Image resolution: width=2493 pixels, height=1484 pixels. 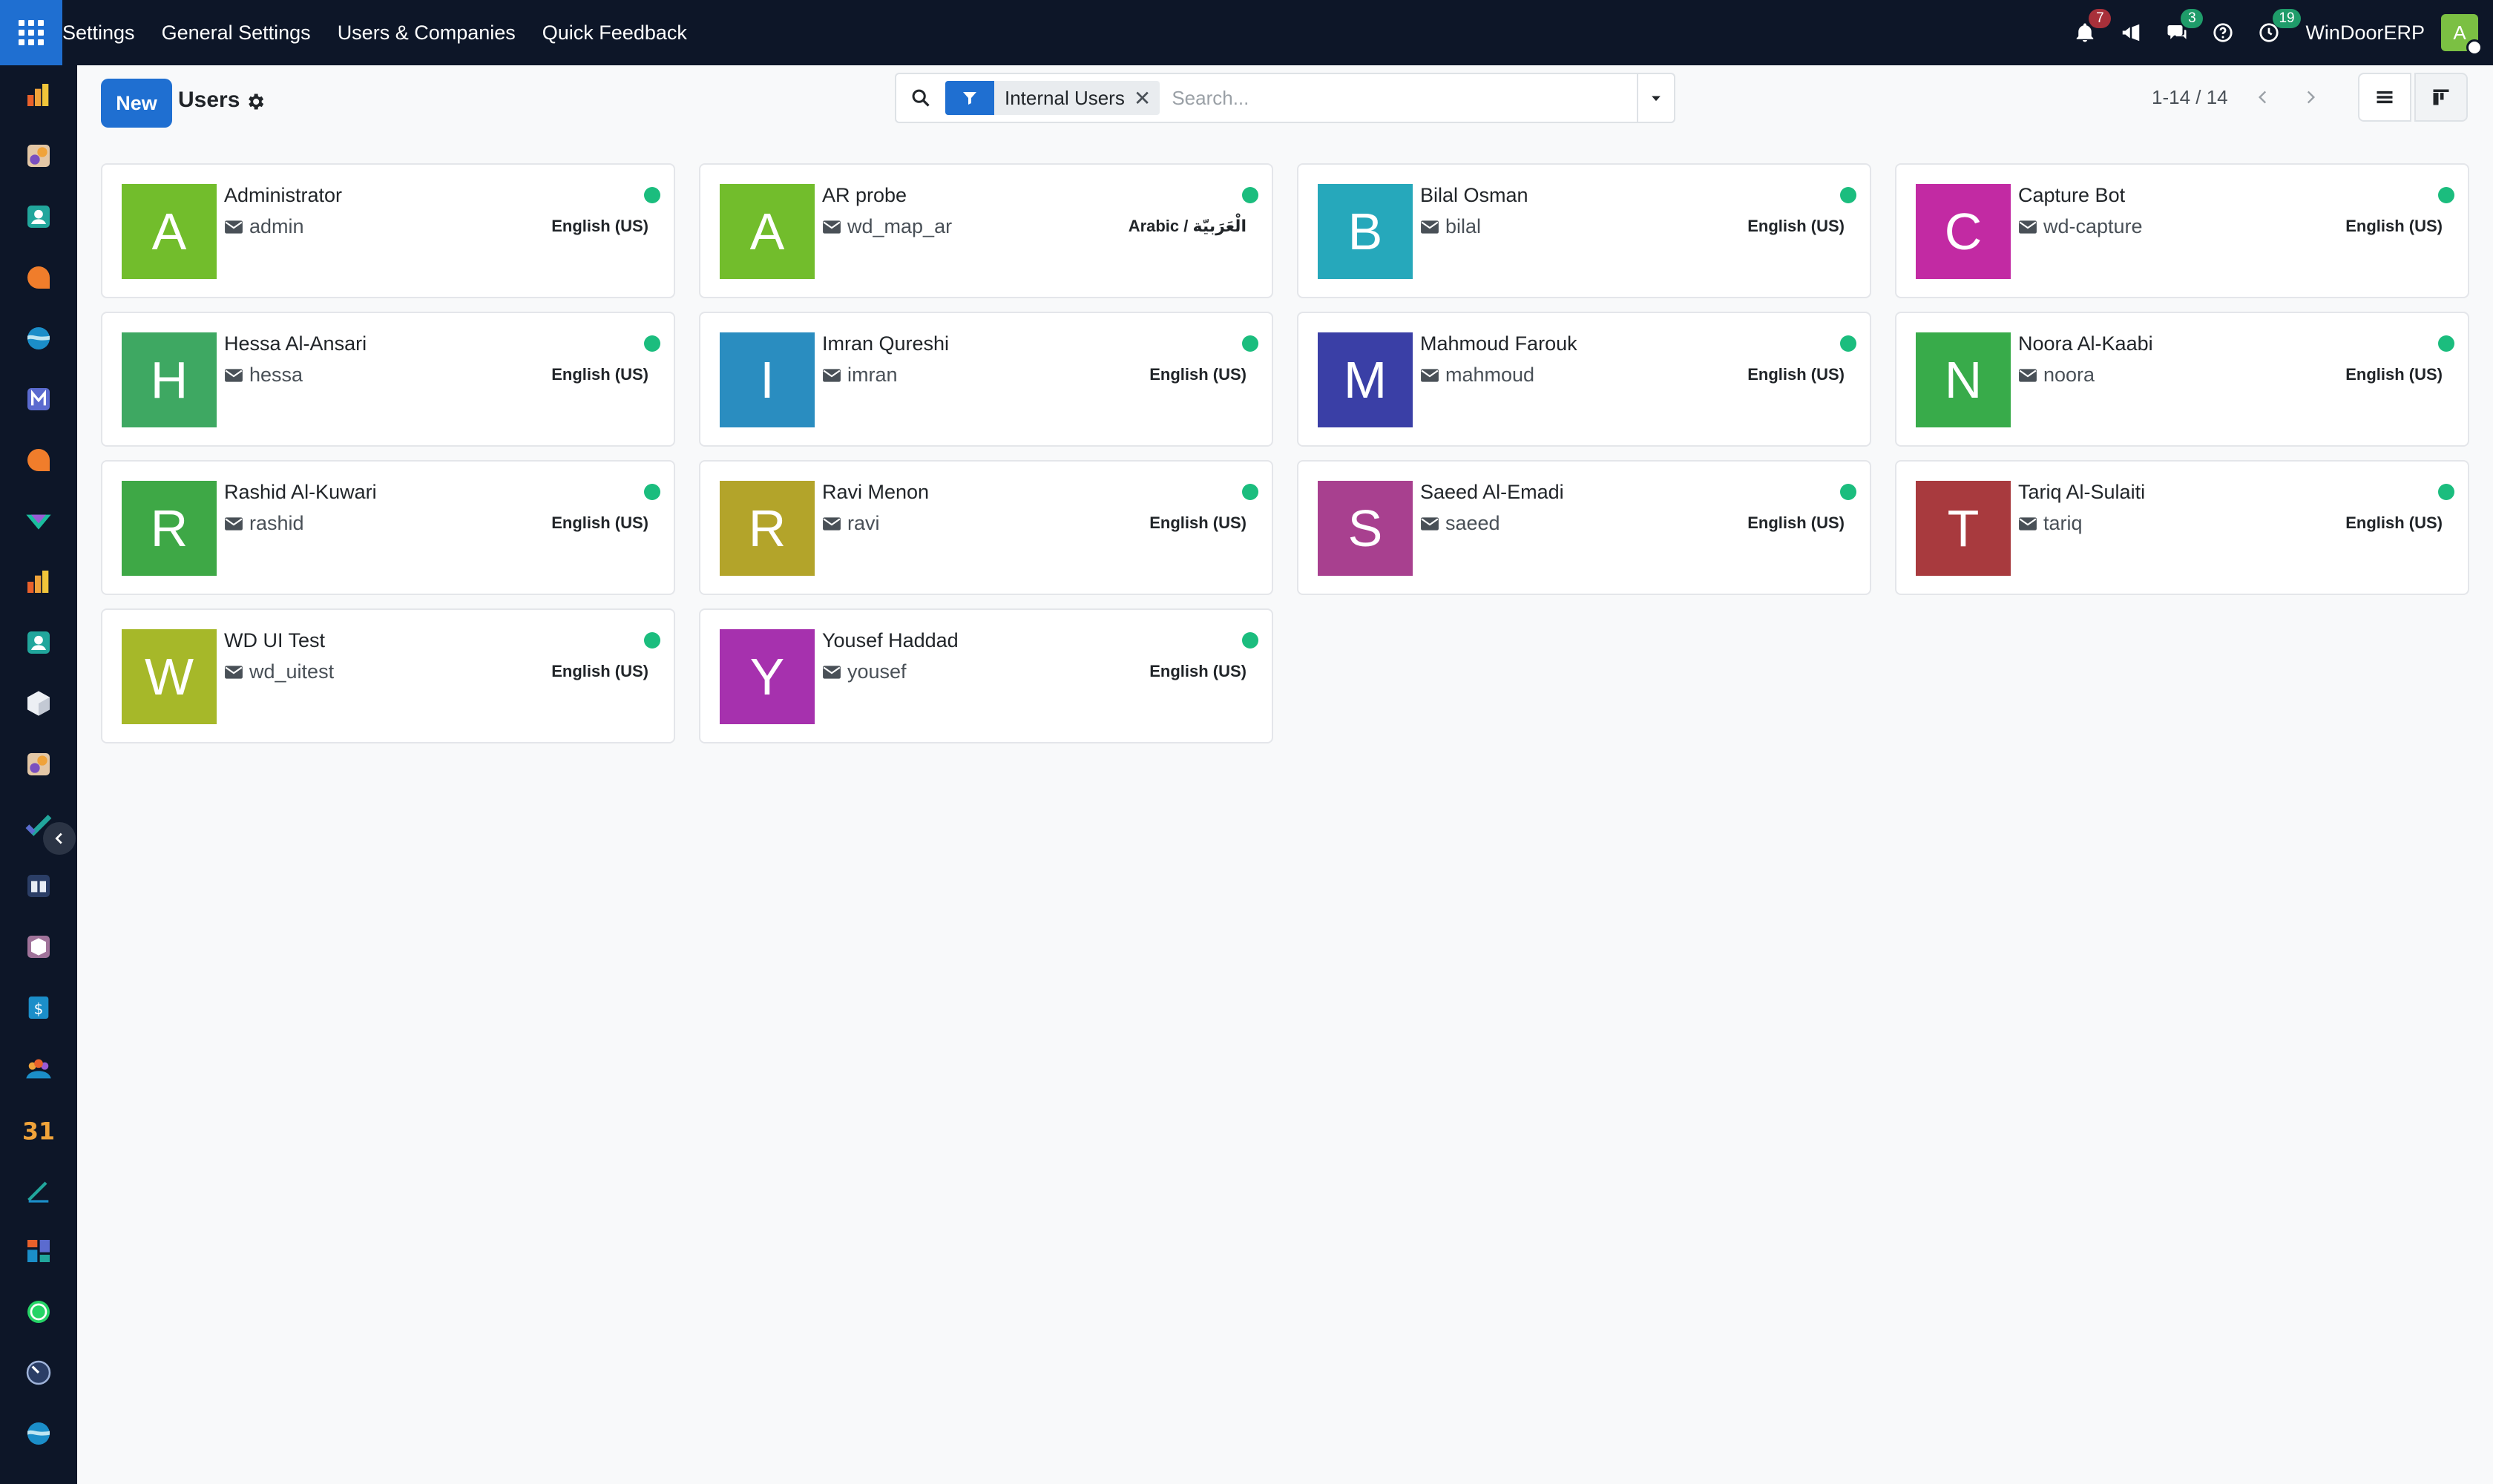 I want to click on new-button: New, so click(x=136, y=103).